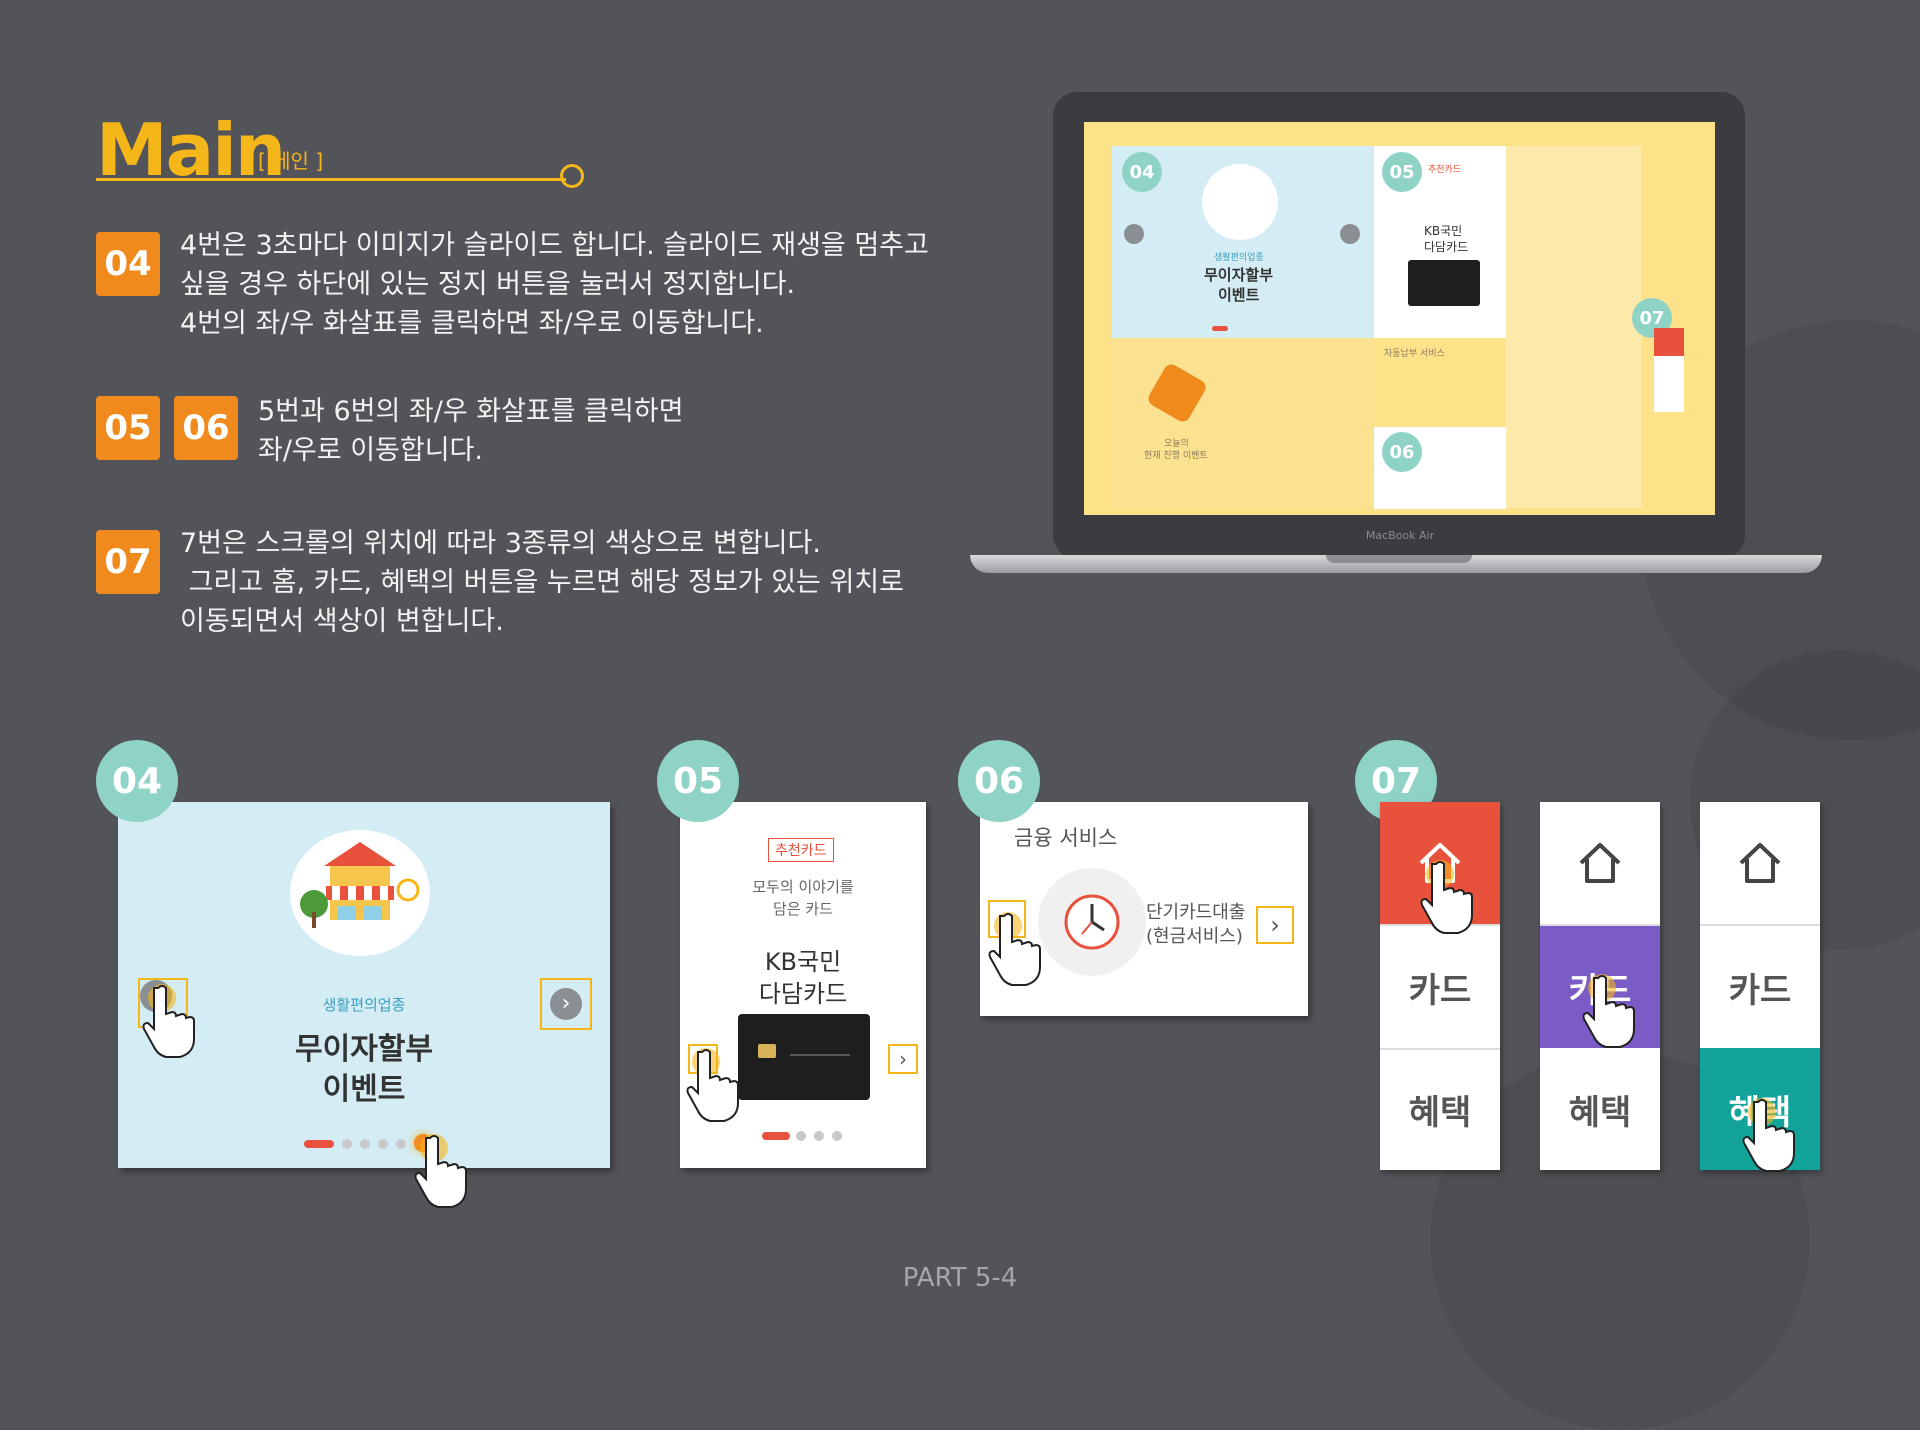 The image size is (1920, 1430). Describe the element at coordinates (1239, 275) in the screenshot. I see `screen-slide-title-1: 무이자할부` at that location.